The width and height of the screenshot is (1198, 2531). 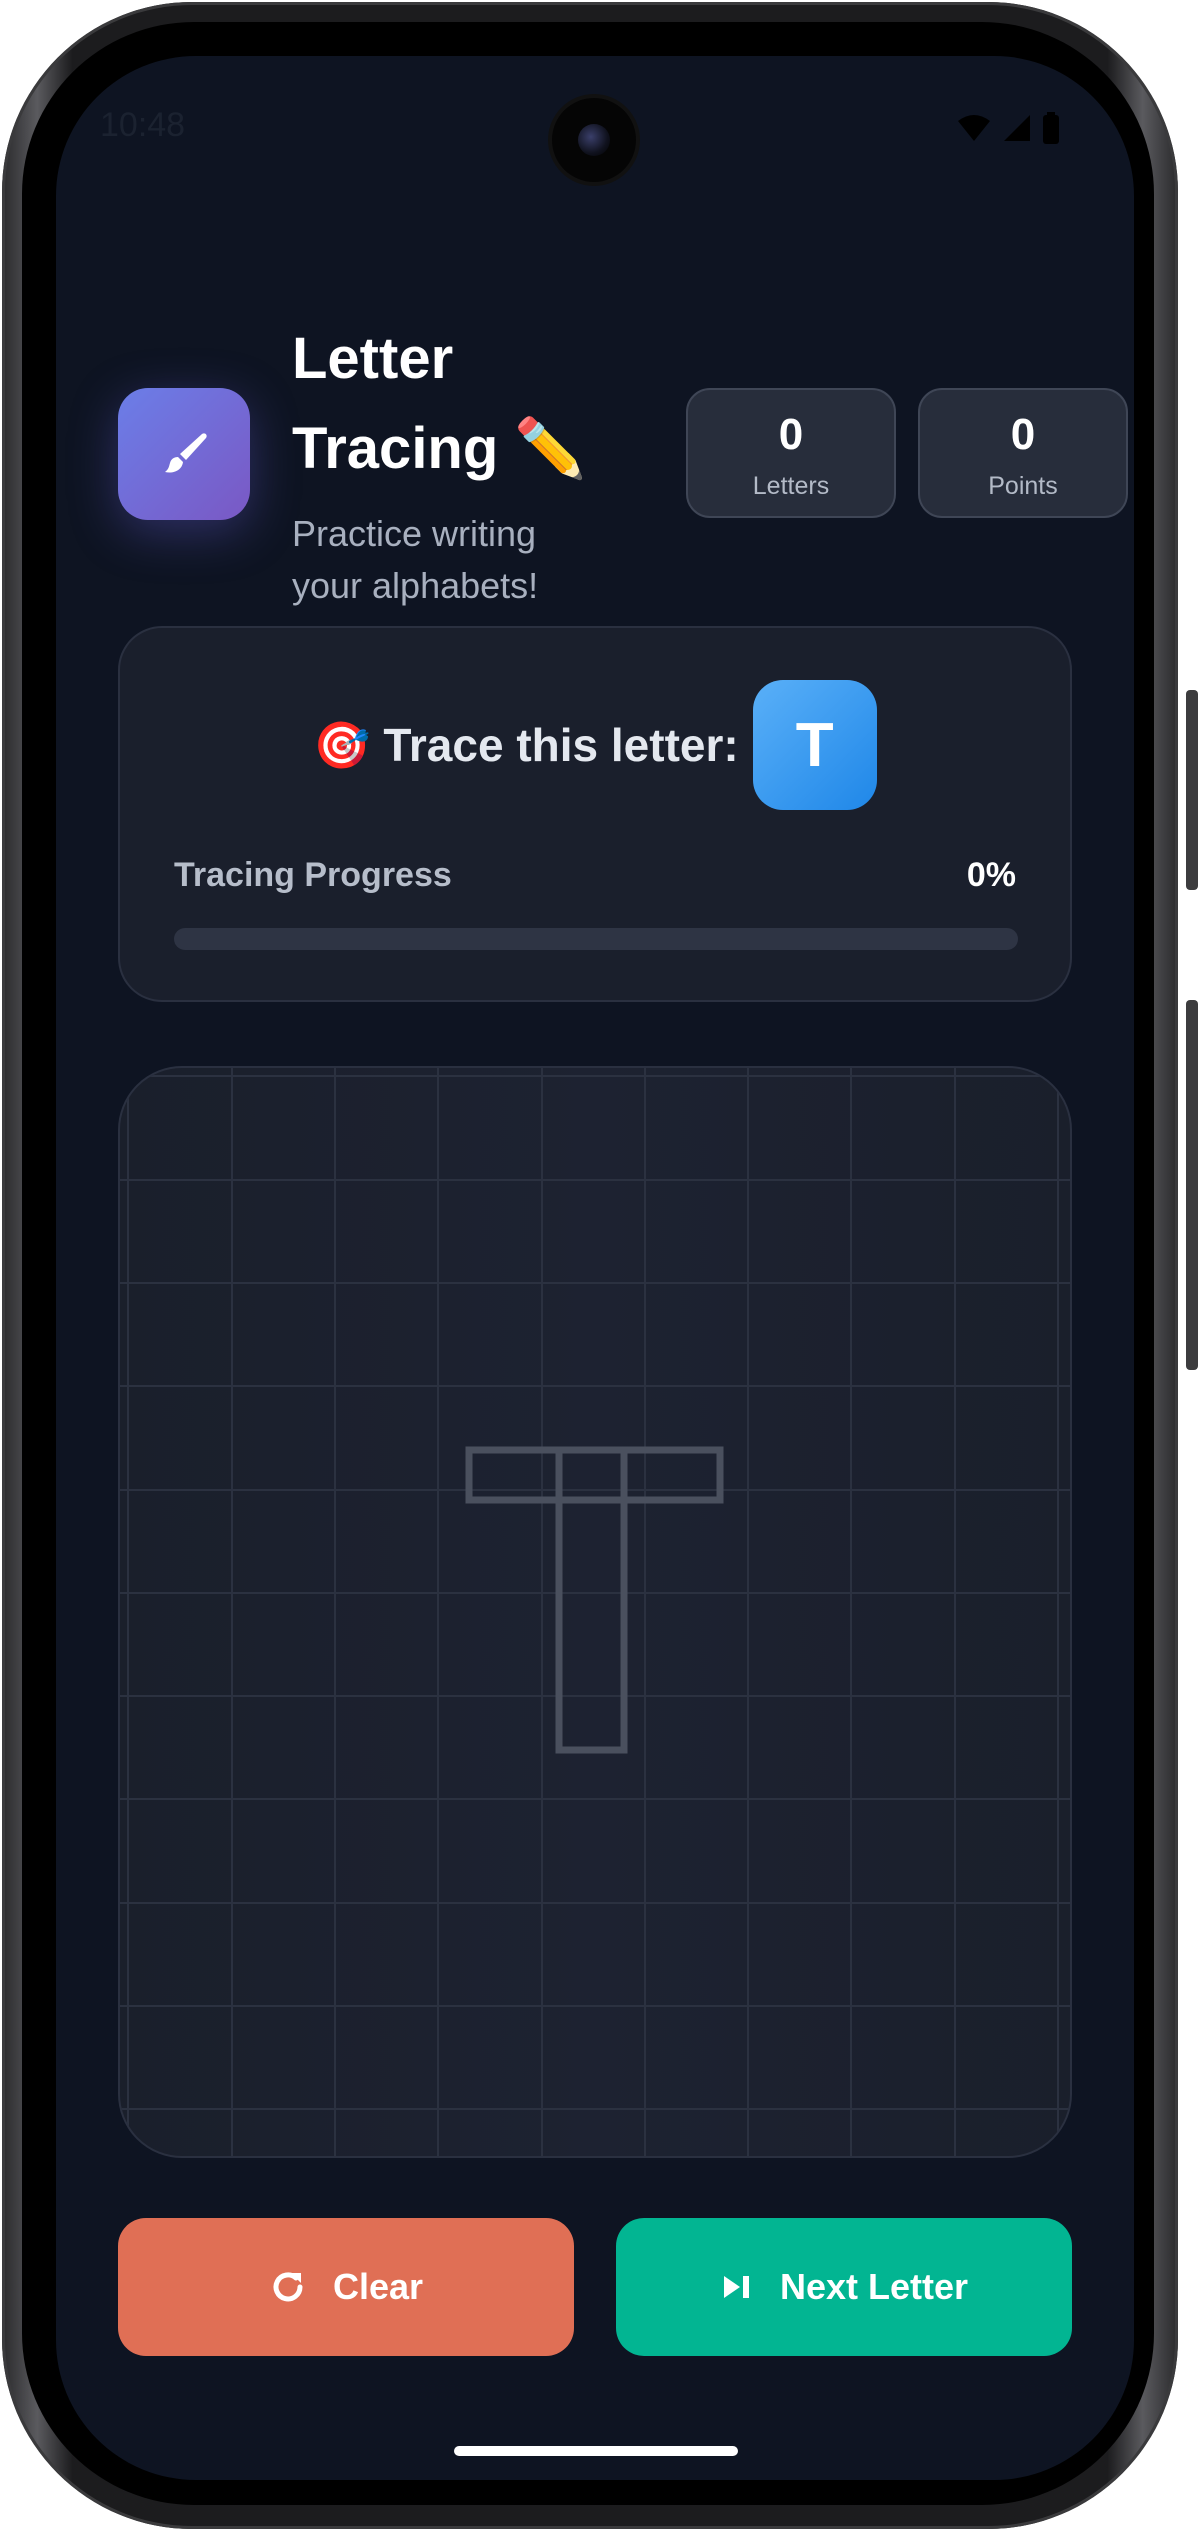 What do you see at coordinates (143, 125) in the screenshot?
I see `status-time: 10:48` at bounding box center [143, 125].